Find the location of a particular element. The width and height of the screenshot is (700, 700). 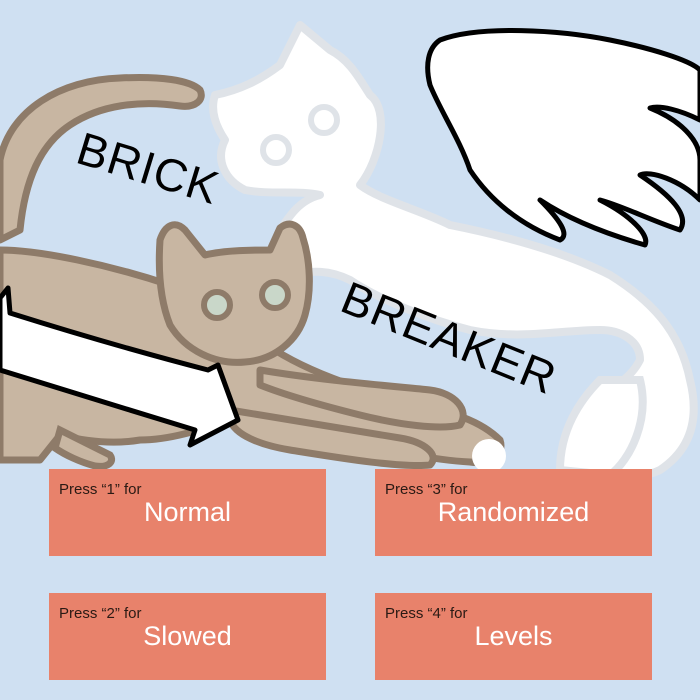

white-cat-right-eye is located at coordinates (324, 120).